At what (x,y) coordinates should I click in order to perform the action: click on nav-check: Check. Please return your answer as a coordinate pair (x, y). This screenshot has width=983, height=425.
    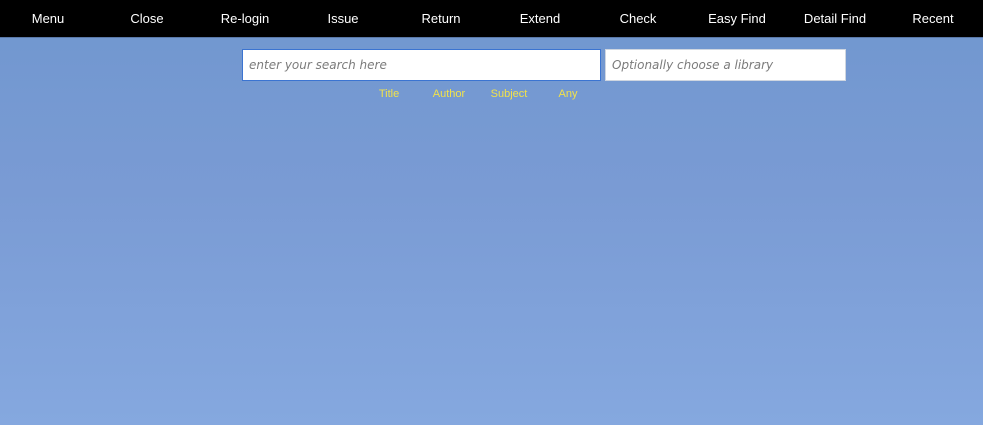
    Looking at the image, I should click on (638, 18).